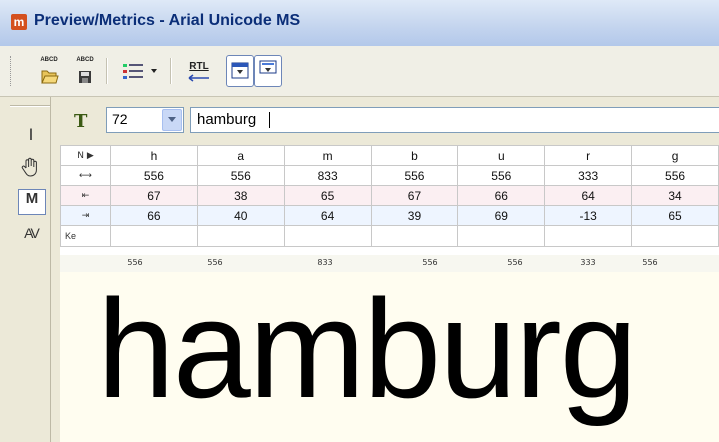  Describe the element at coordinates (154, 215) in the screenshot. I see `rsb-cell: 66` at that location.